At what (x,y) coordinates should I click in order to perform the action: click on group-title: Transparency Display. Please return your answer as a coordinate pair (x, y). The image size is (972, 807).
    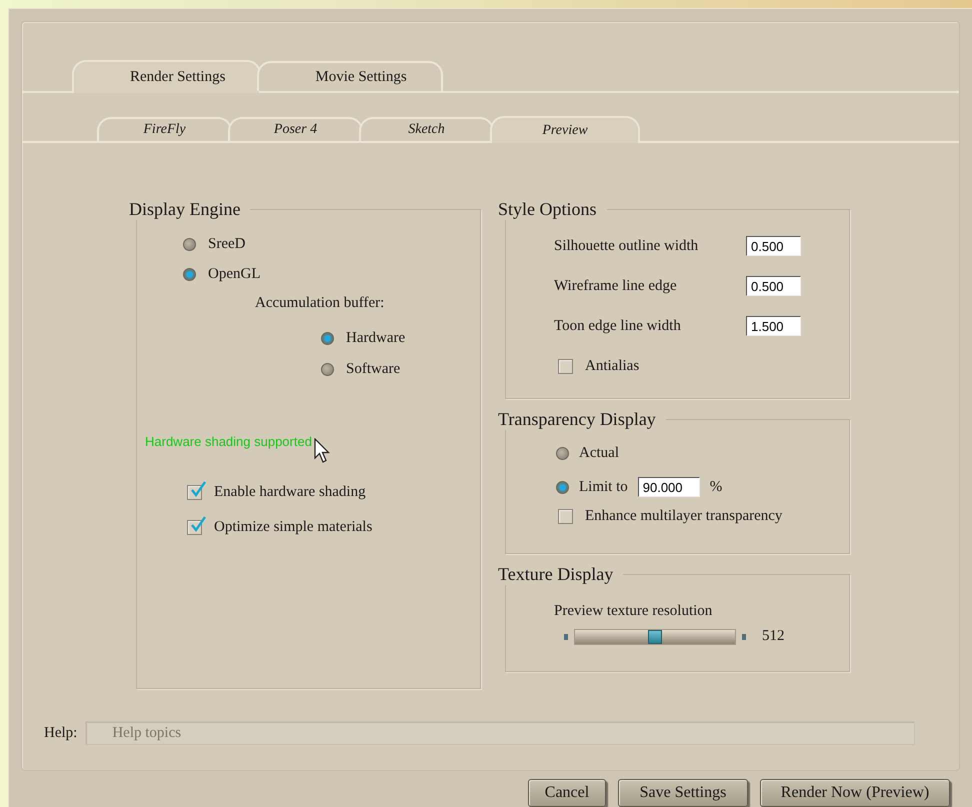
    Looking at the image, I should click on (577, 419).